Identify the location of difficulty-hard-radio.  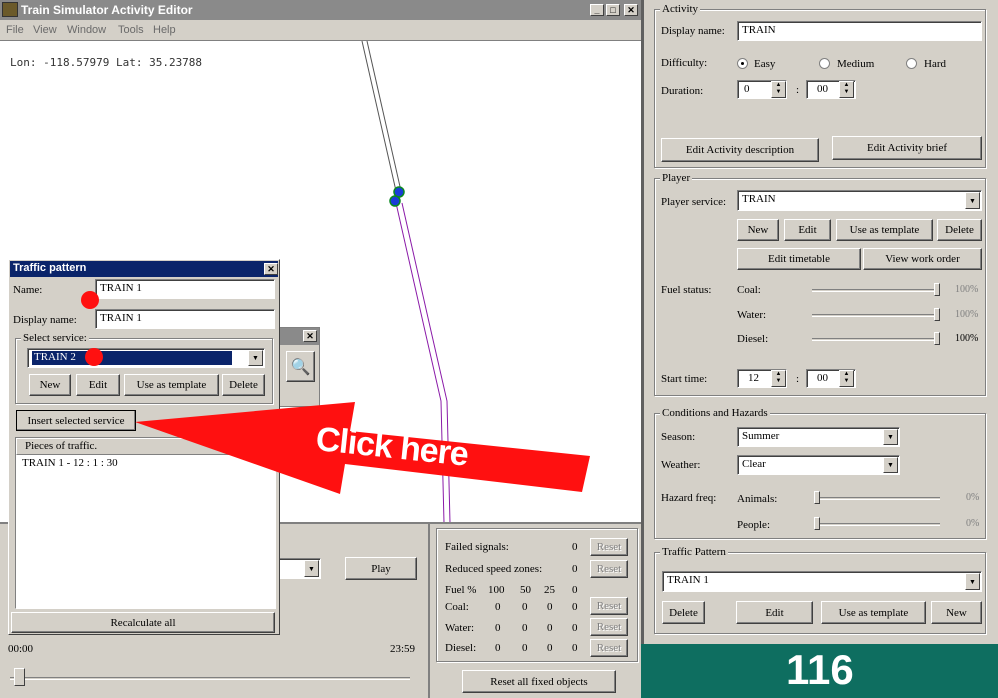
(911, 63).